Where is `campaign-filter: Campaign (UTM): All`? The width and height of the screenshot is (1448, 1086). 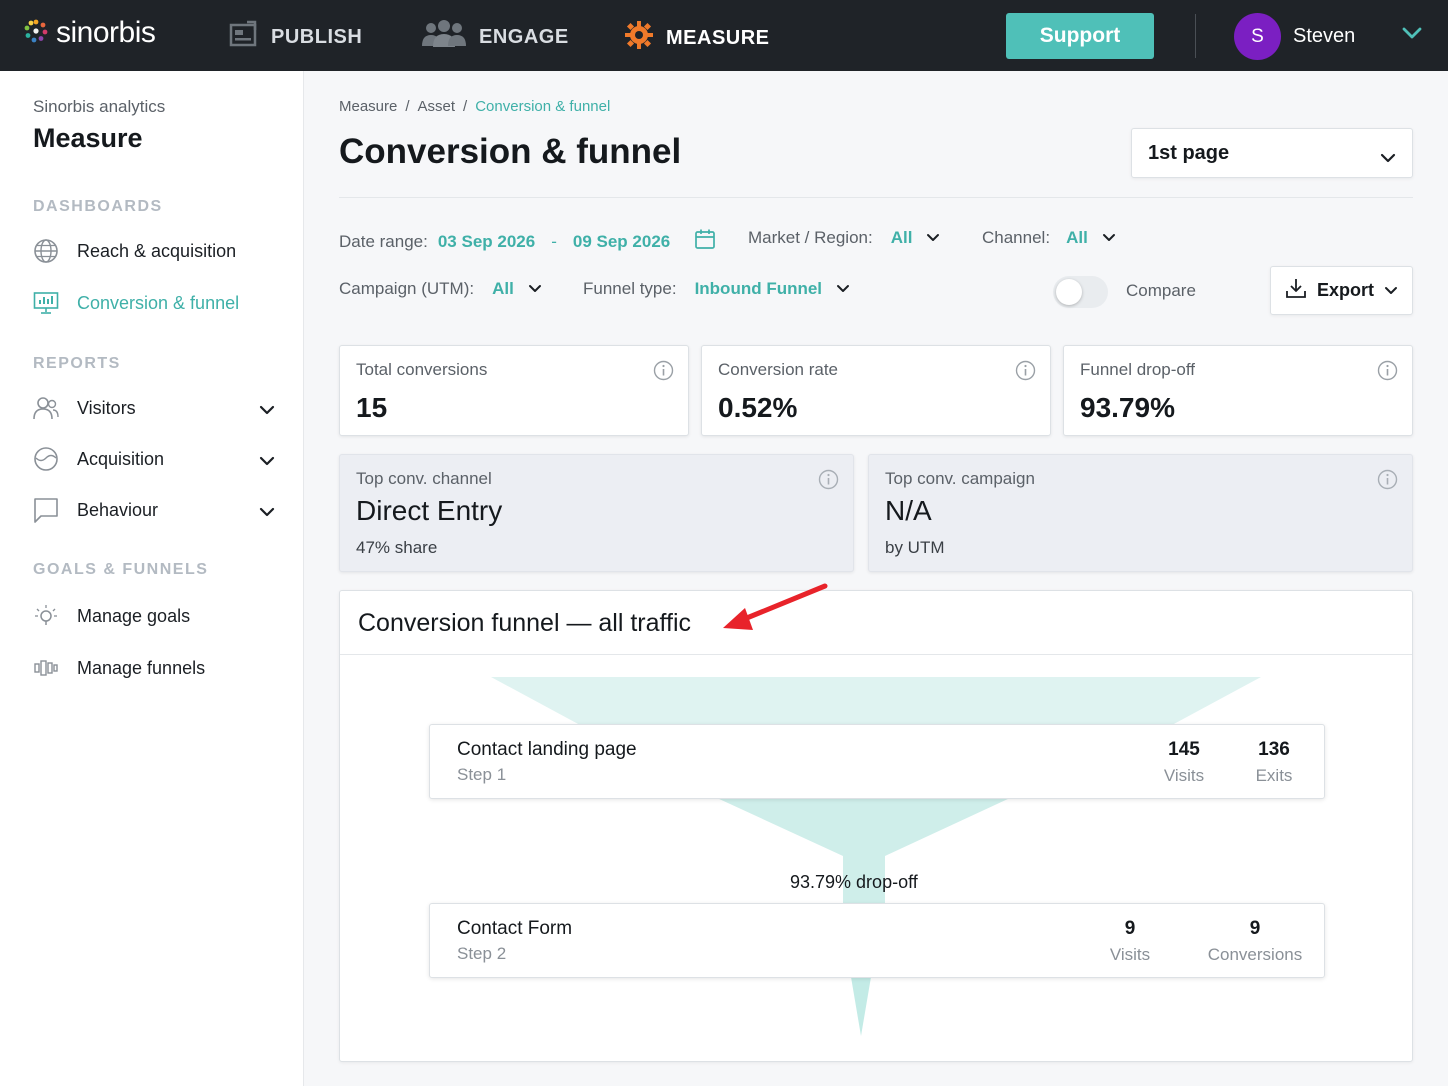 campaign-filter: Campaign (UTM): All is located at coordinates (440, 289).